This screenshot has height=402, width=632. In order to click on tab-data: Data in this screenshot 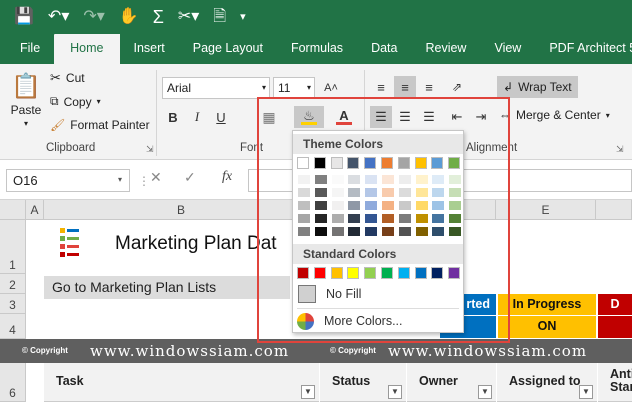, I will do `click(384, 49)`.